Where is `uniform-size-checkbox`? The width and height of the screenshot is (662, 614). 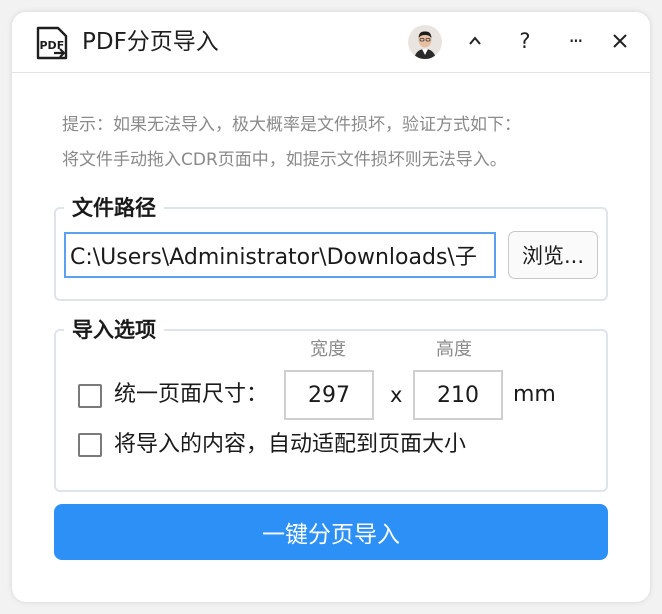 uniform-size-checkbox is located at coordinates (90, 396).